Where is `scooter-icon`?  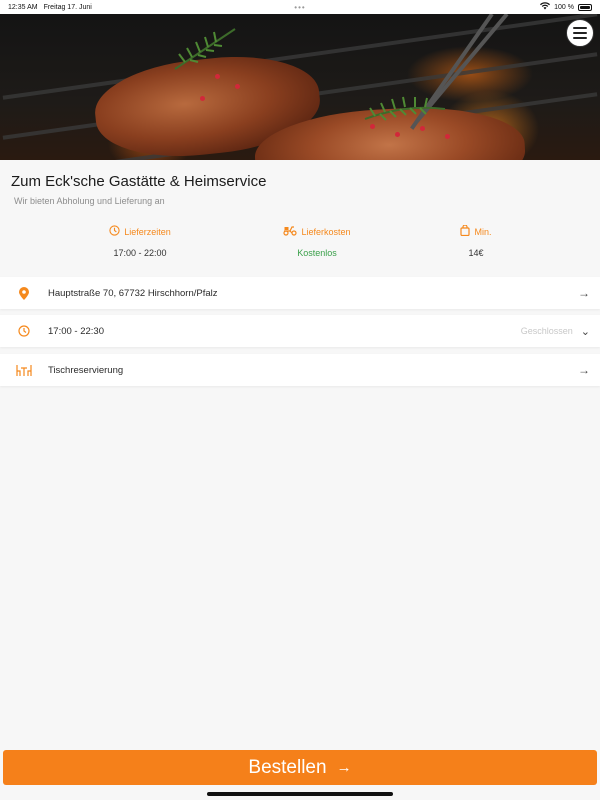 scooter-icon is located at coordinates (290, 231).